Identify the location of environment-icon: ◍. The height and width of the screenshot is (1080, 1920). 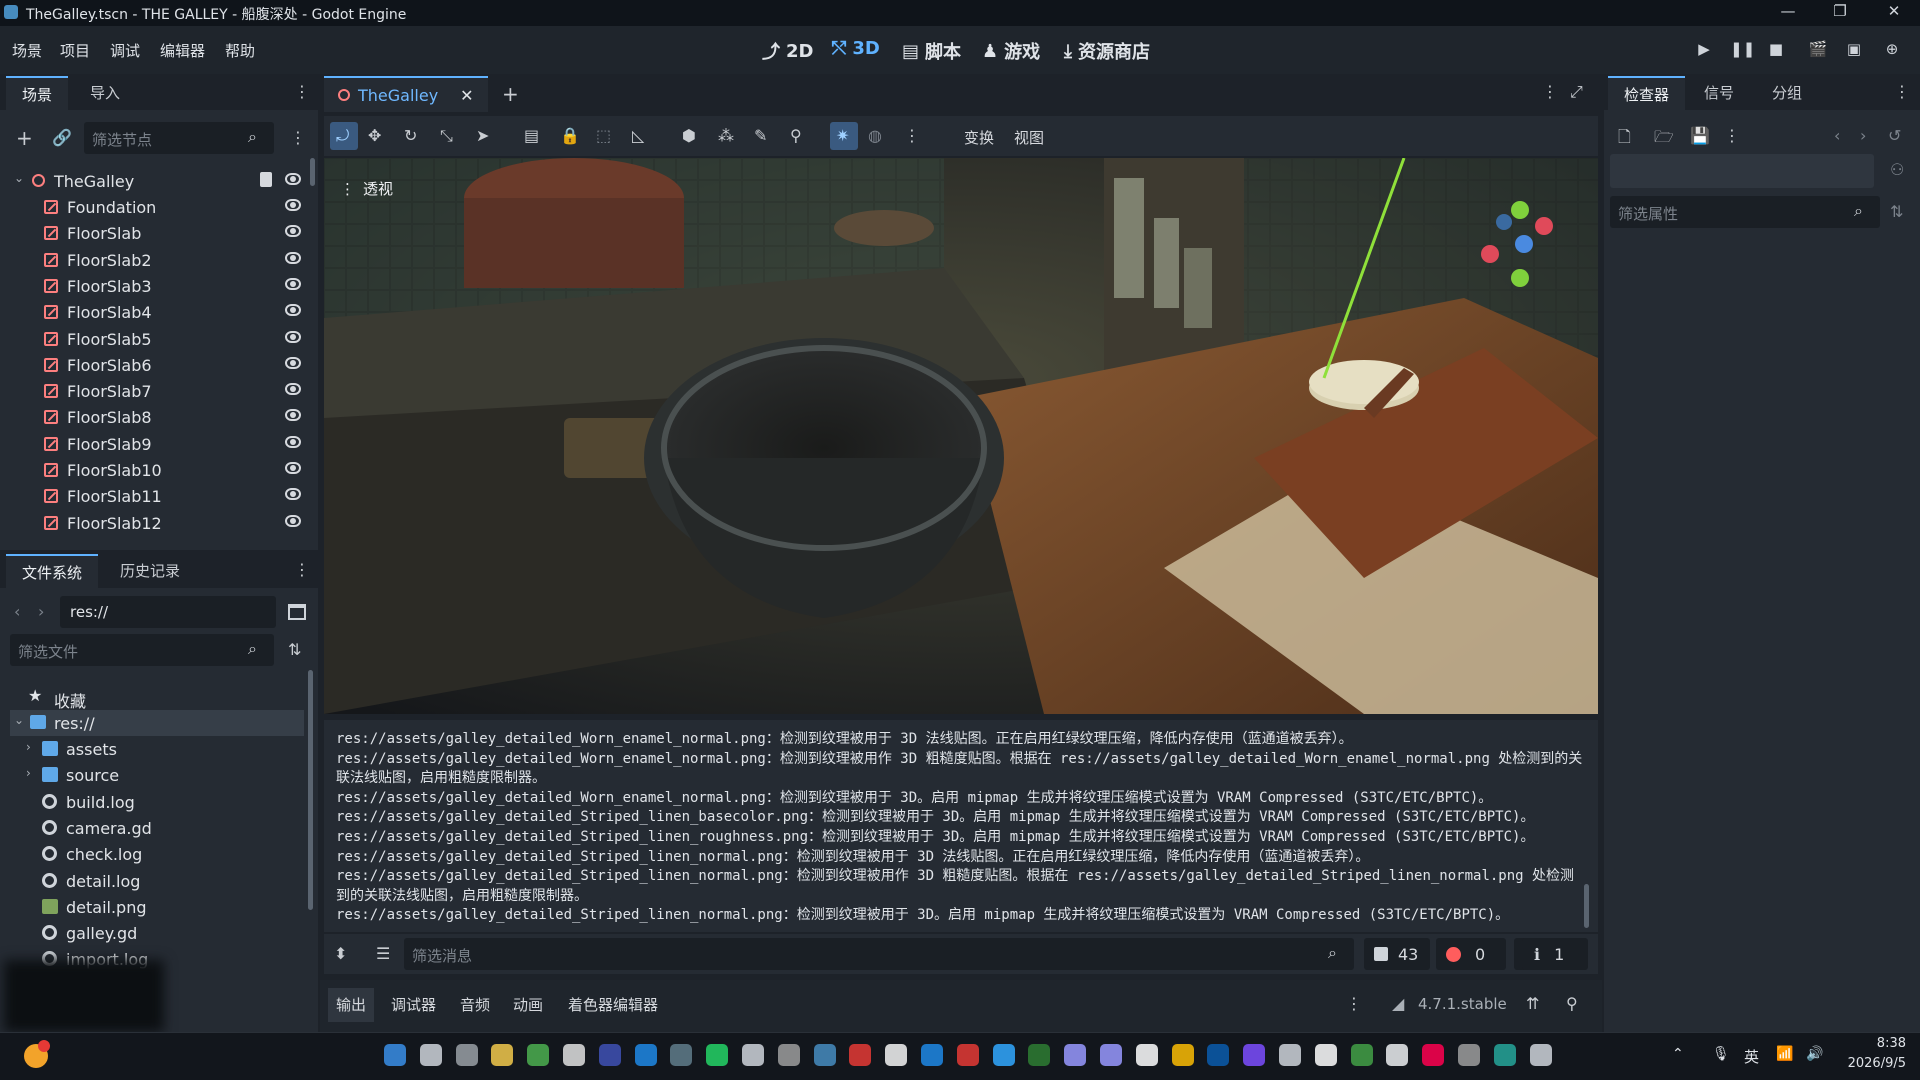
(875, 135).